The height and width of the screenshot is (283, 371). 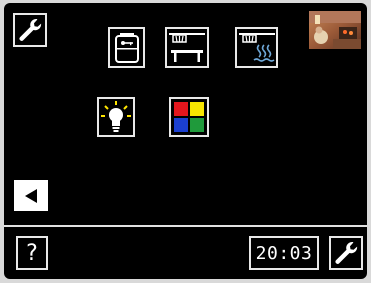 I want to click on help-button: ?, so click(x=32, y=253).